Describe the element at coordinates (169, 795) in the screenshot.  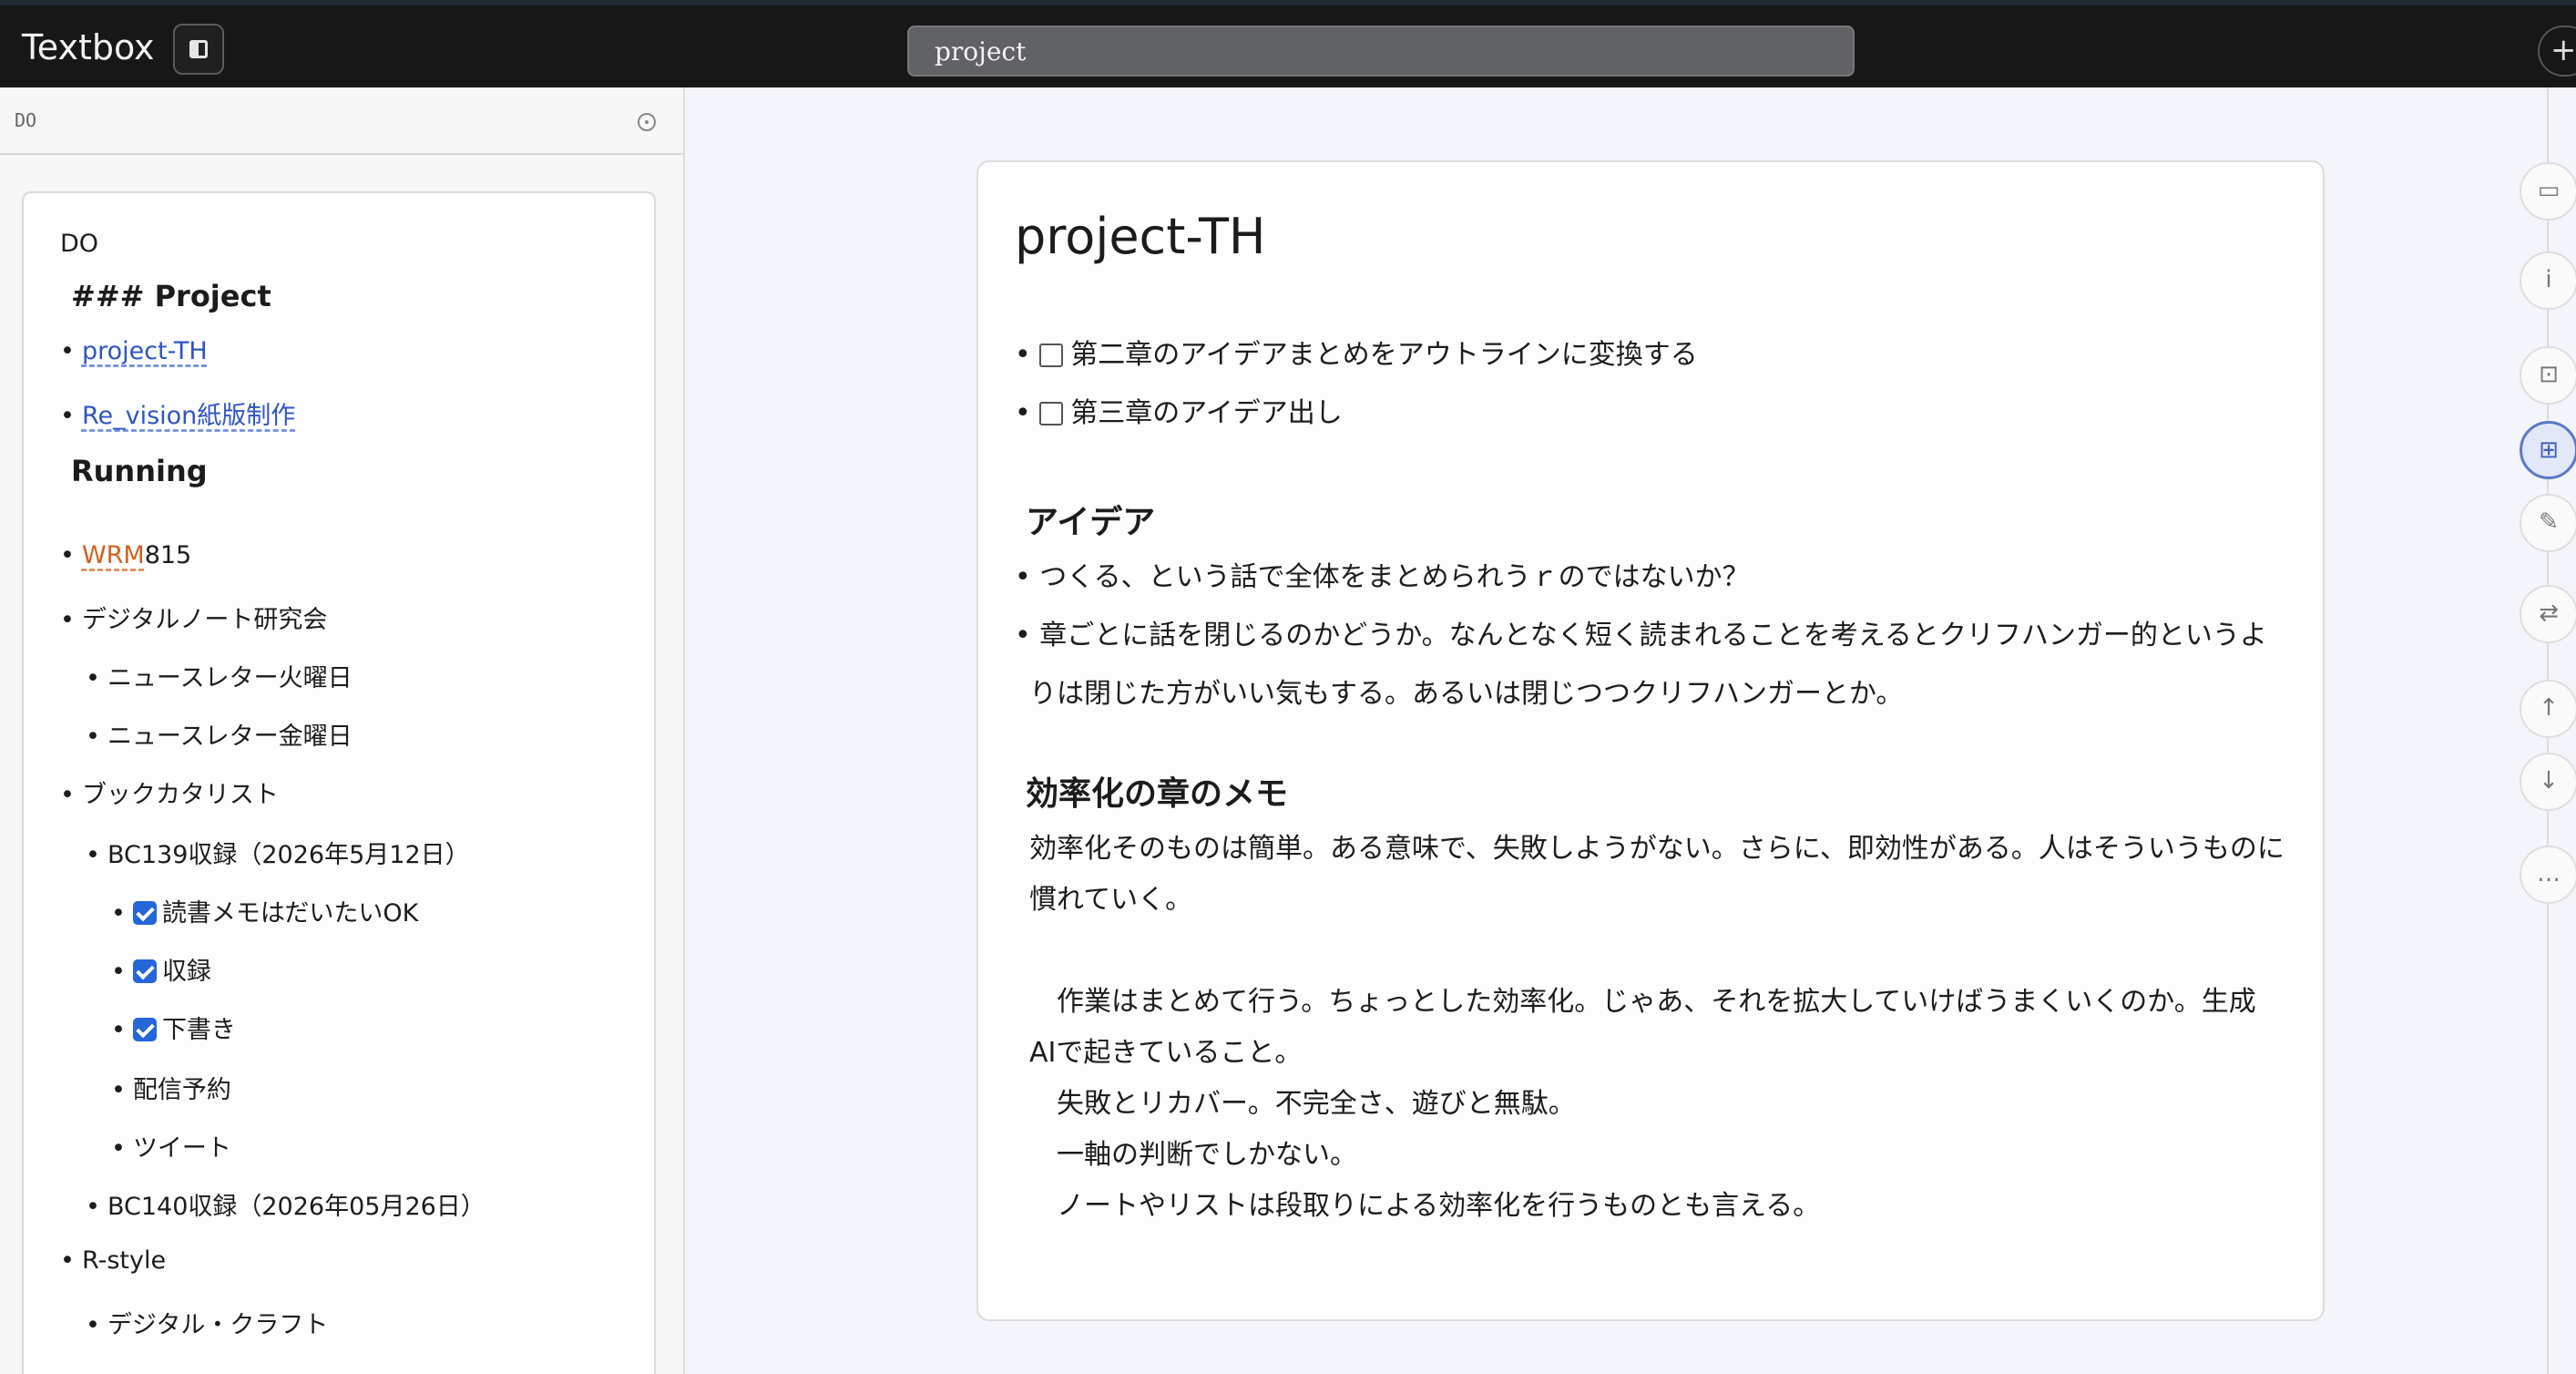
I see `list-item: • ブックカタリスト` at that location.